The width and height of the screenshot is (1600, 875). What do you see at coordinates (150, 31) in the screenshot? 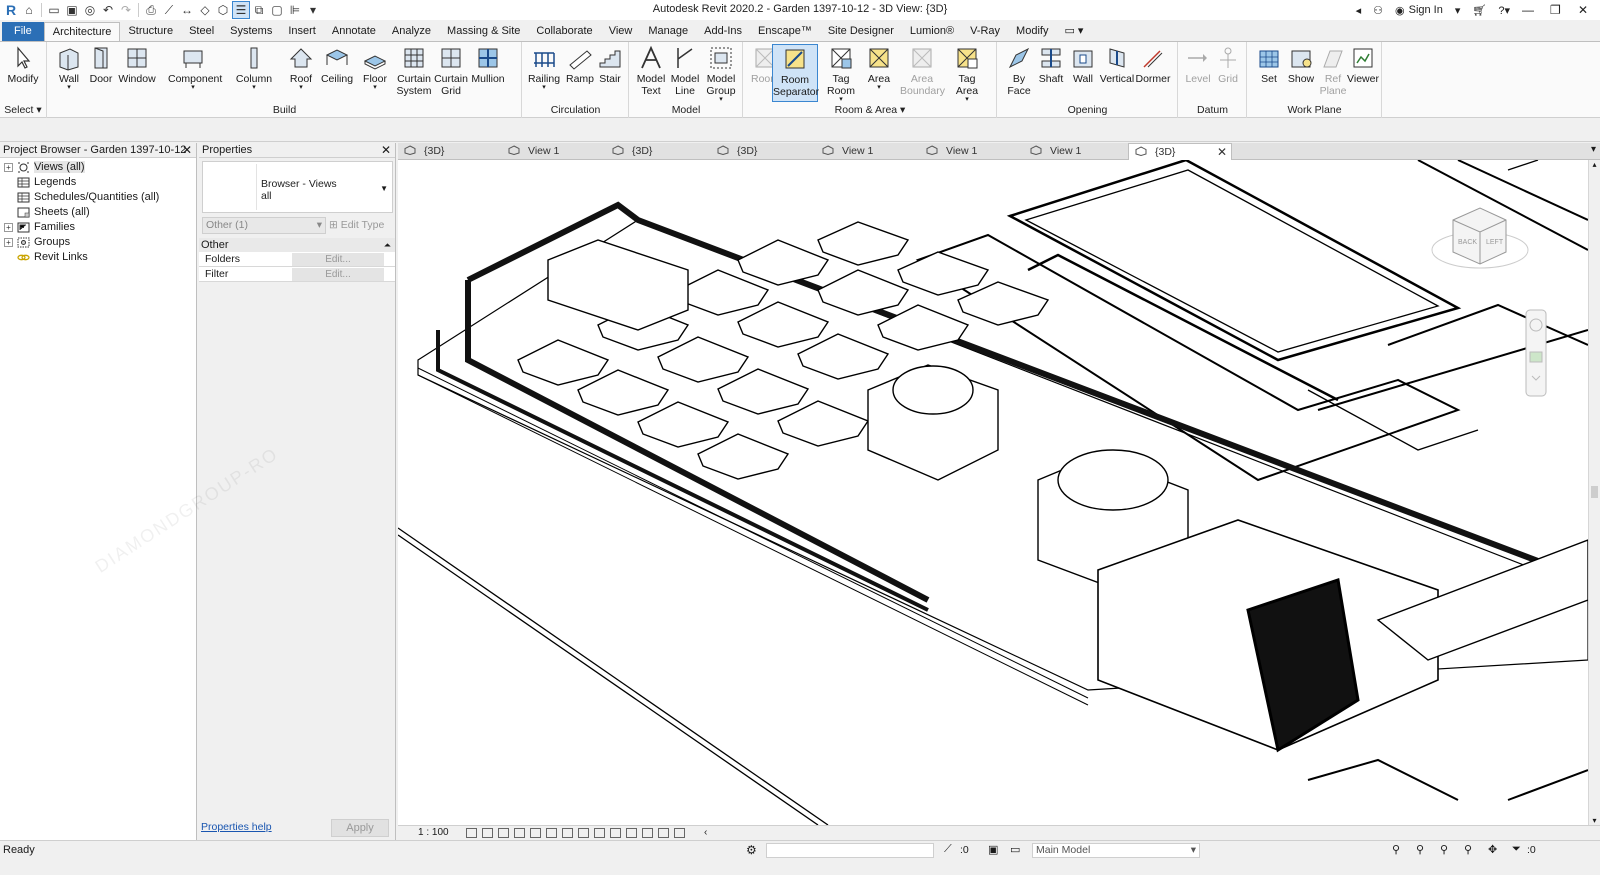
I see `tab-structure: Structure` at bounding box center [150, 31].